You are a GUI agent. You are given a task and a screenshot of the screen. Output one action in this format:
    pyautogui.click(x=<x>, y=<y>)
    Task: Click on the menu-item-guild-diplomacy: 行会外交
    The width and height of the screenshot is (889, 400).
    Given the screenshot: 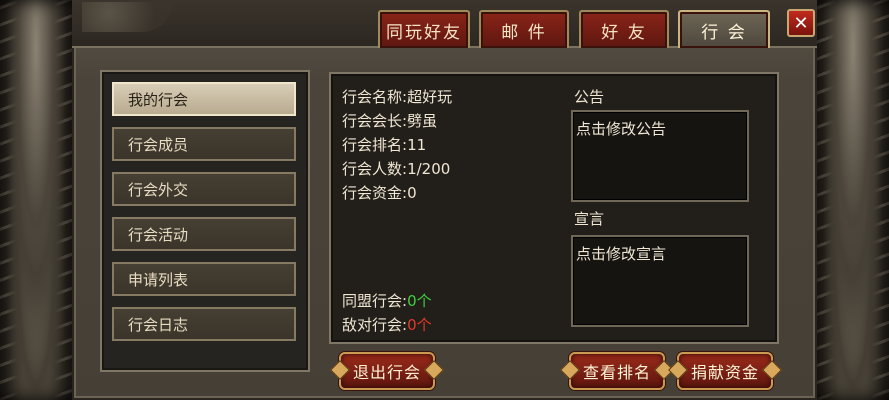 What is the action you would take?
    pyautogui.click(x=204, y=189)
    